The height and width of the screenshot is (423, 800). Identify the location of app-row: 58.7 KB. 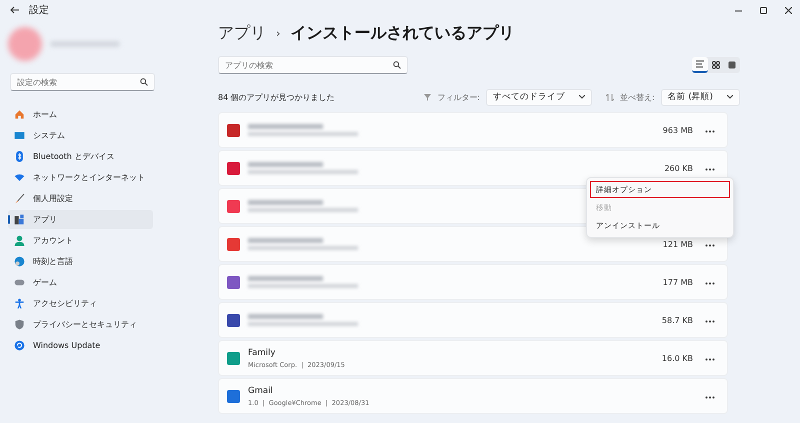
(473, 320).